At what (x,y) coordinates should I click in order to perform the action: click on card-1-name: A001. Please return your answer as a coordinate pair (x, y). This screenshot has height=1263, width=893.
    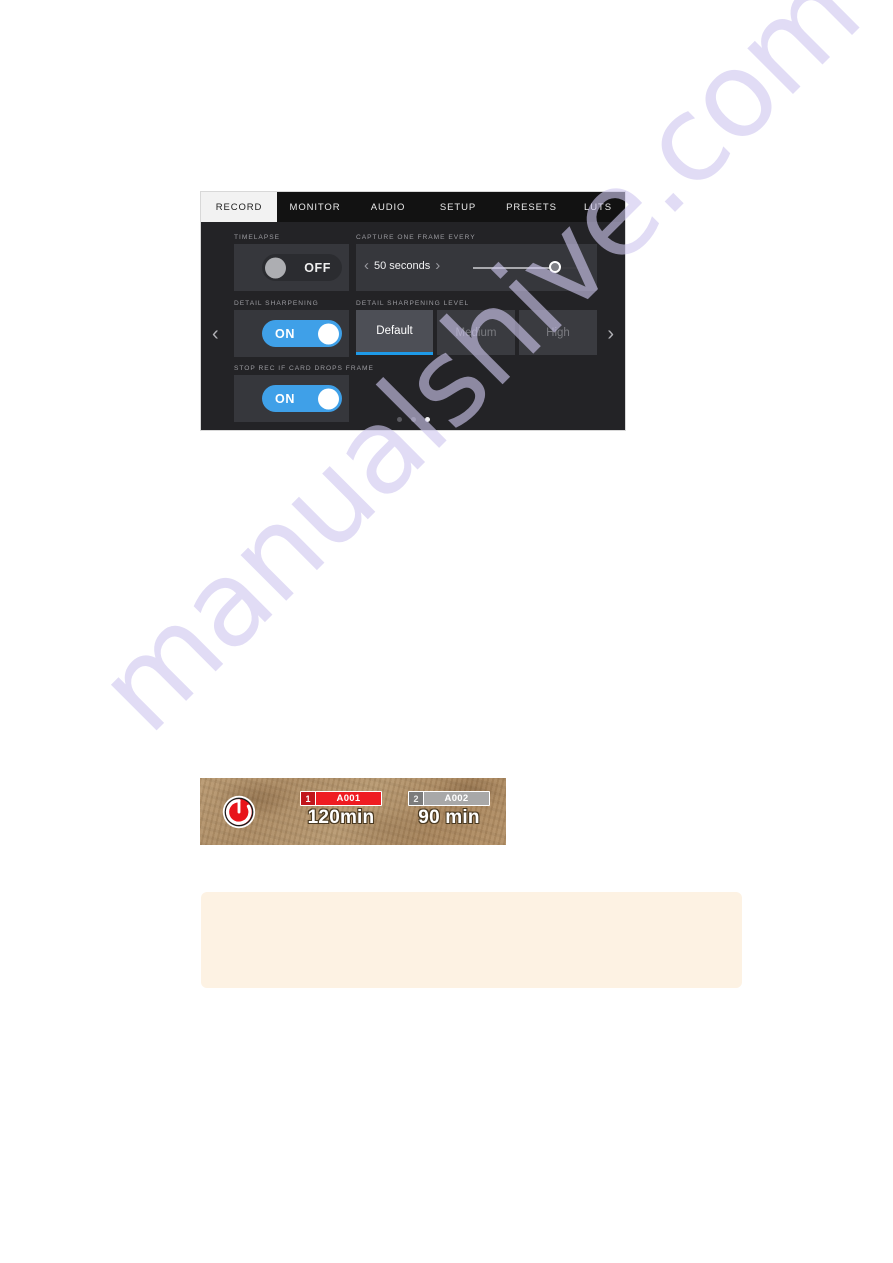
    Looking at the image, I should click on (348, 798).